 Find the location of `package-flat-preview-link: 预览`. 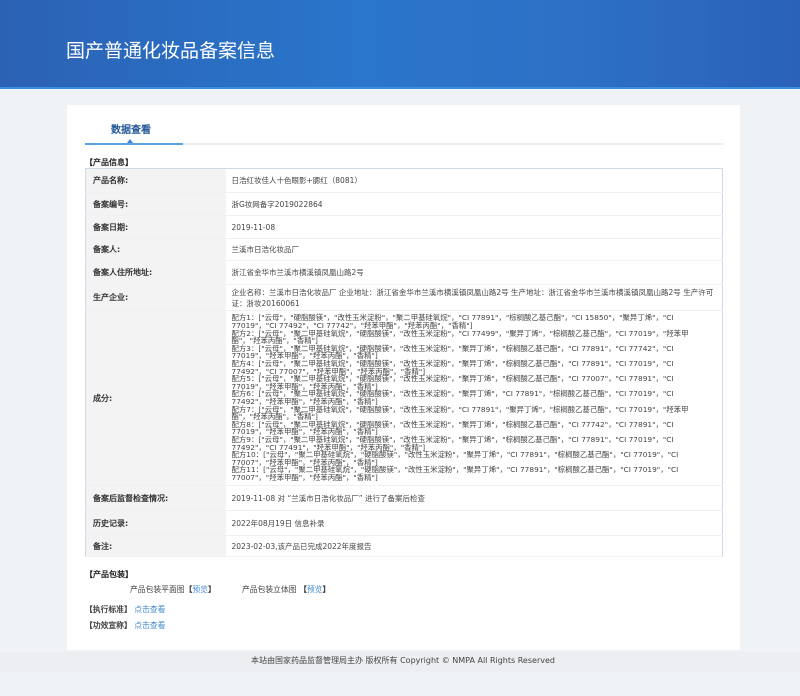

package-flat-preview-link: 预览 is located at coordinates (200, 589).